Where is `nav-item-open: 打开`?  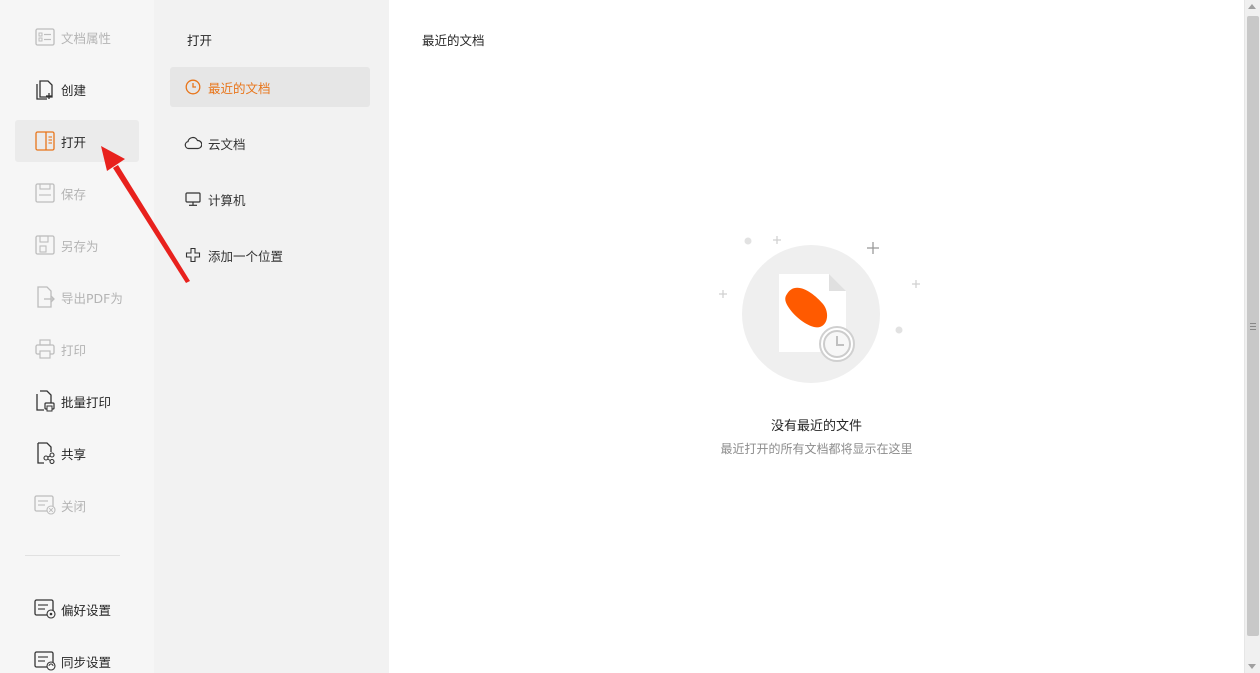 nav-item-open: 打开 is located at coordinates (77, 141).